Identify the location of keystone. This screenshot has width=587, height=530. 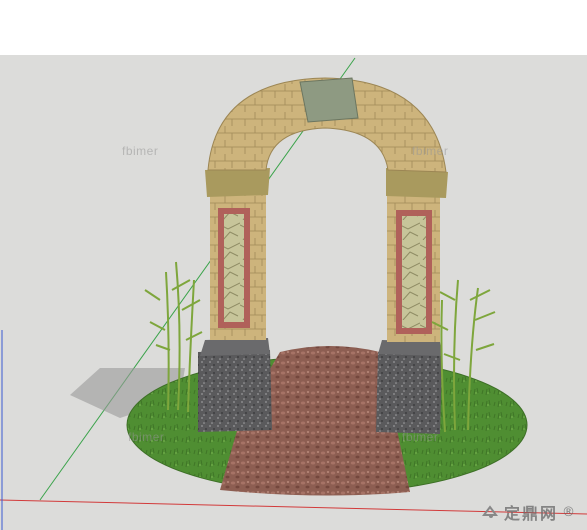
(329, 100).